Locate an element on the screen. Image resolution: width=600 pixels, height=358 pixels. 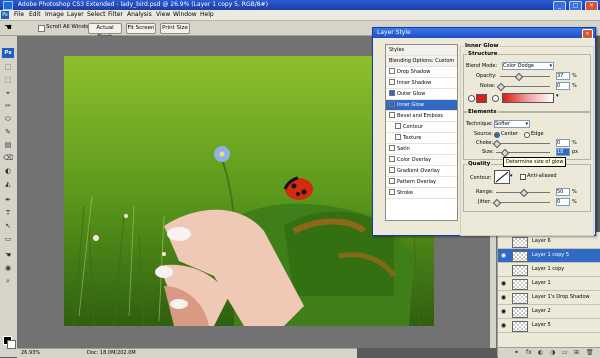
noise-slider is located at coordinates (525, 86).